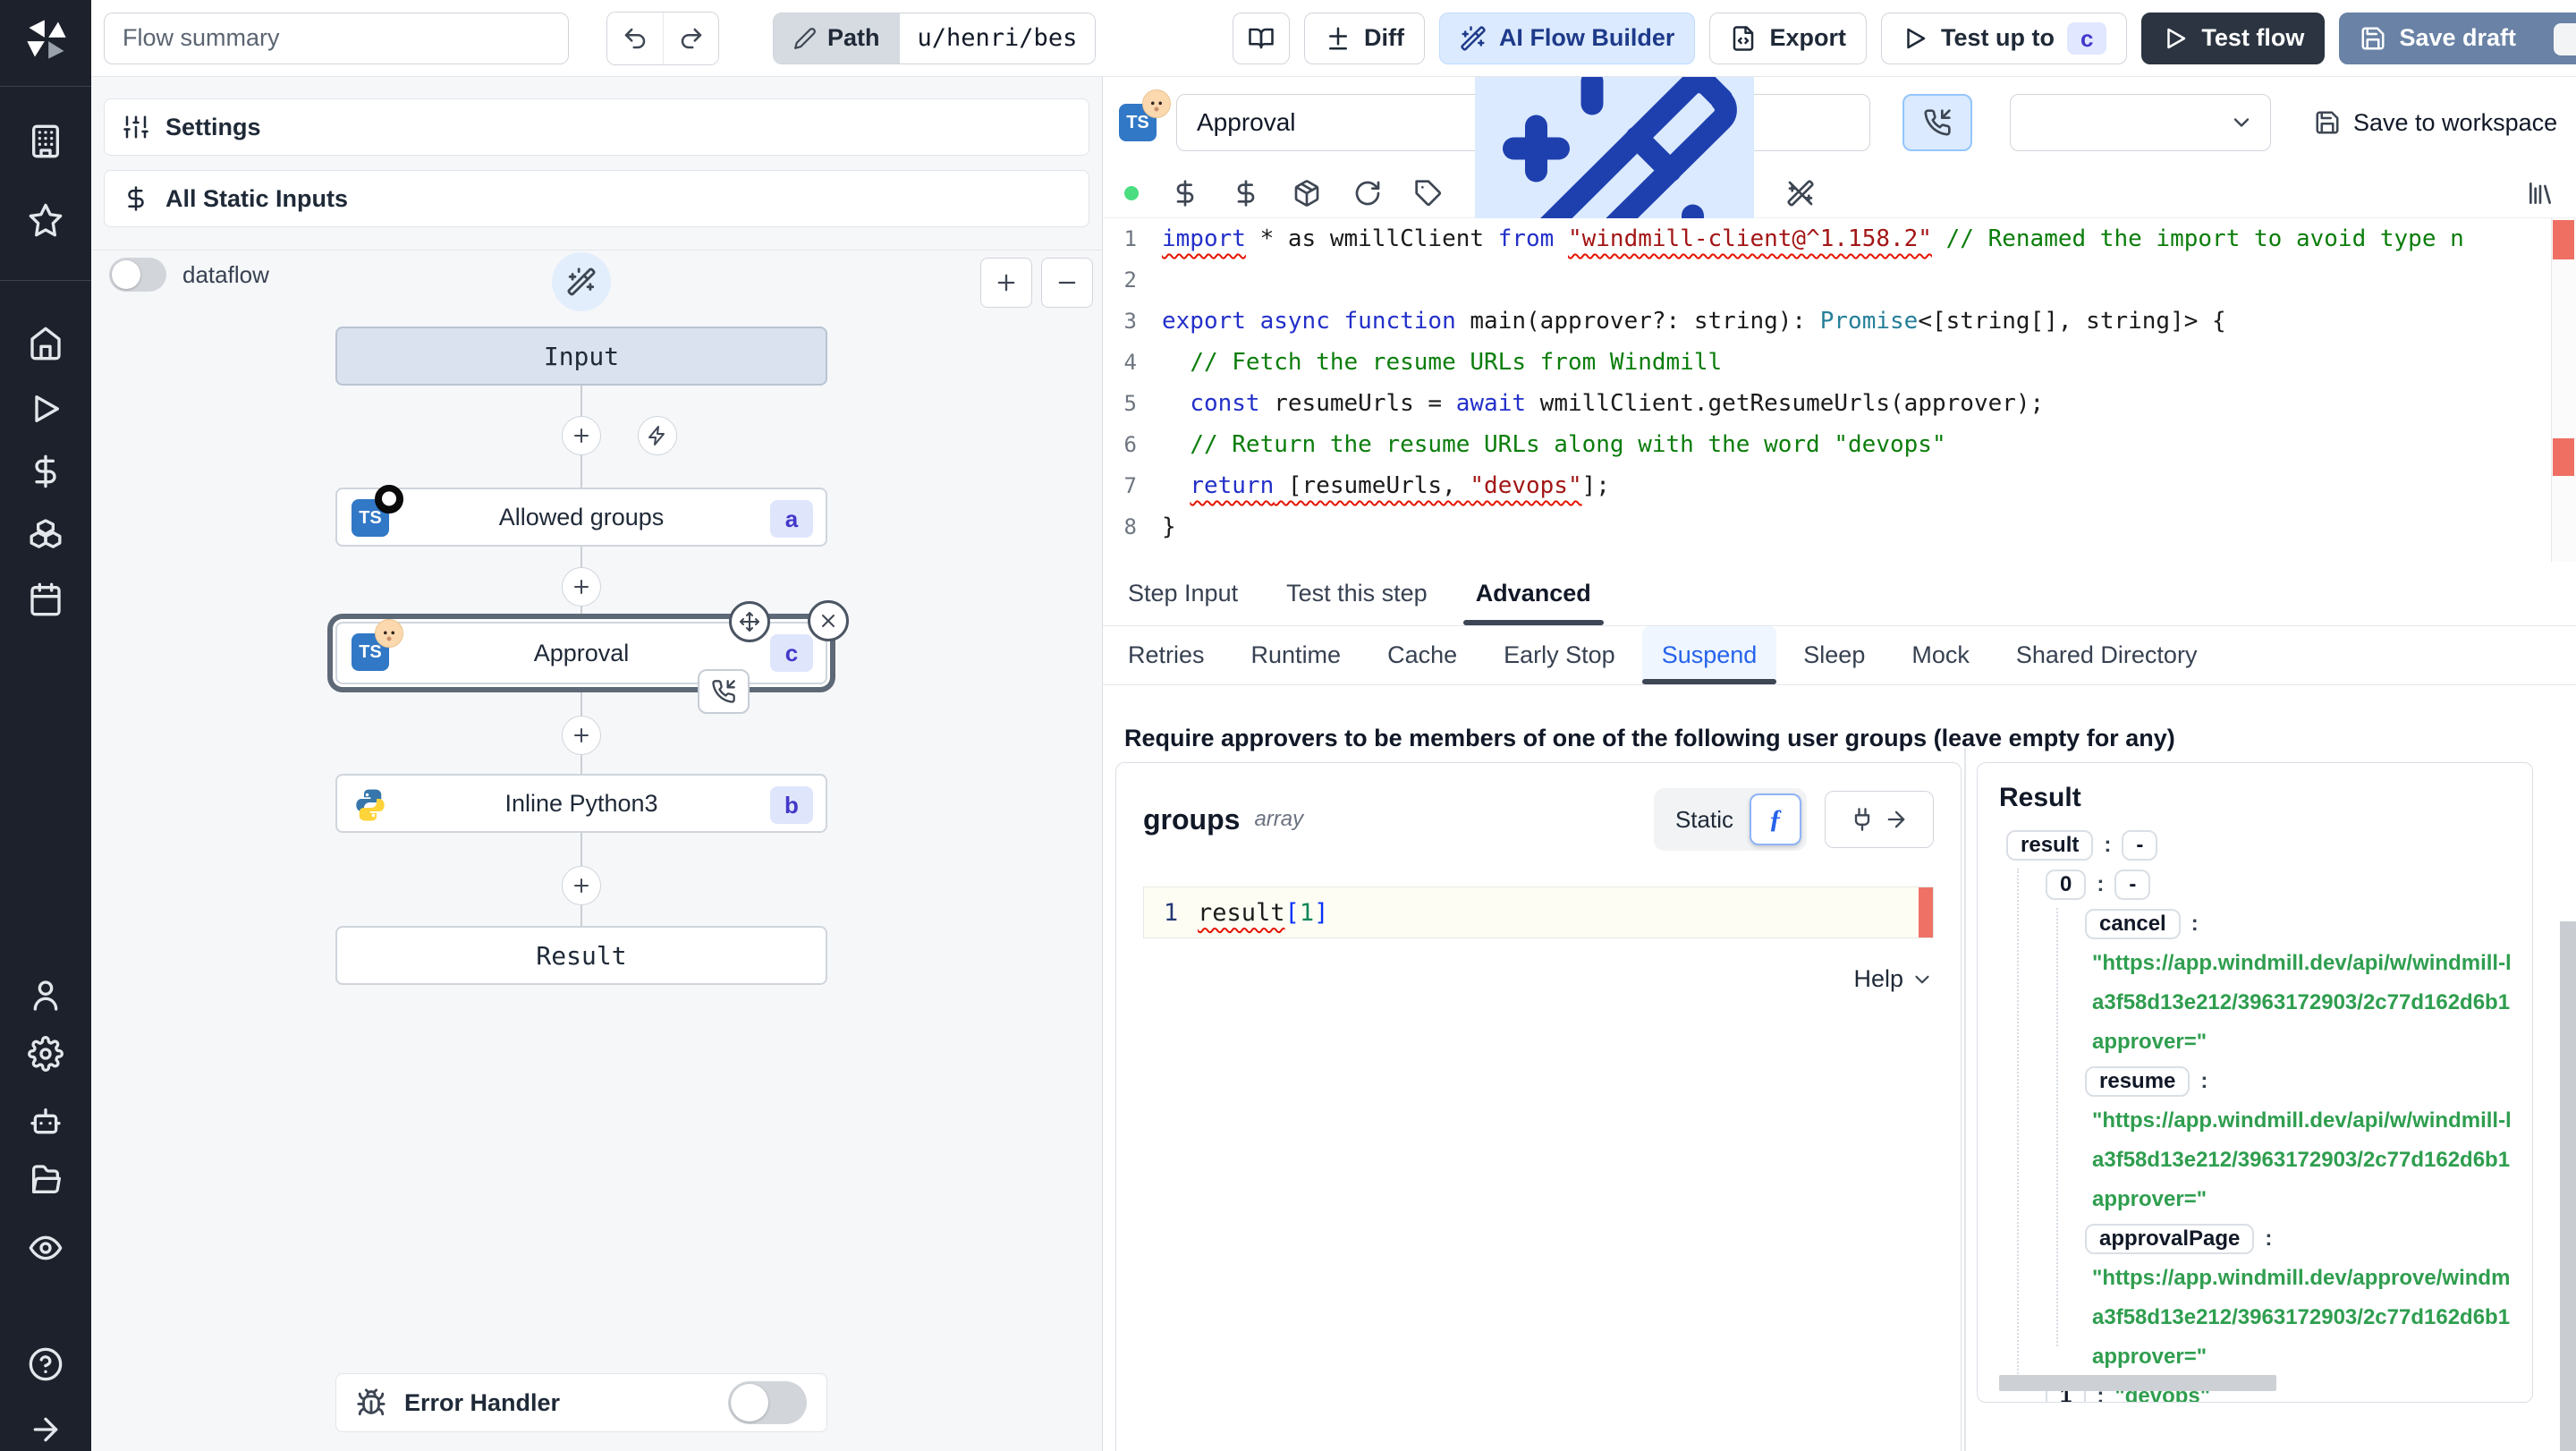 This screenshot has height=1451, width=2576. Describe the element at coordinates (46, 996) in the screenshot. I see `user-icon` at that location.